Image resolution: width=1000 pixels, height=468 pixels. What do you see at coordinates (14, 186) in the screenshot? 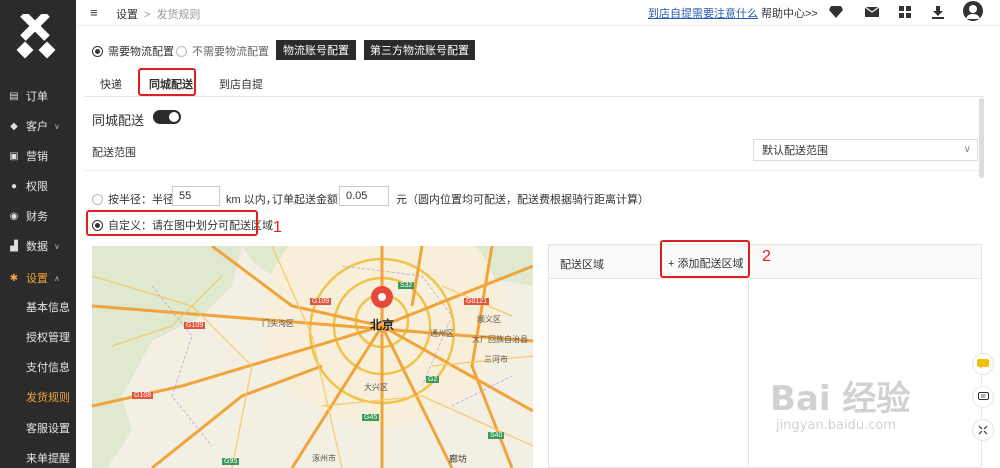
I see `user-icon: ●` at bounding box center [14, 186].